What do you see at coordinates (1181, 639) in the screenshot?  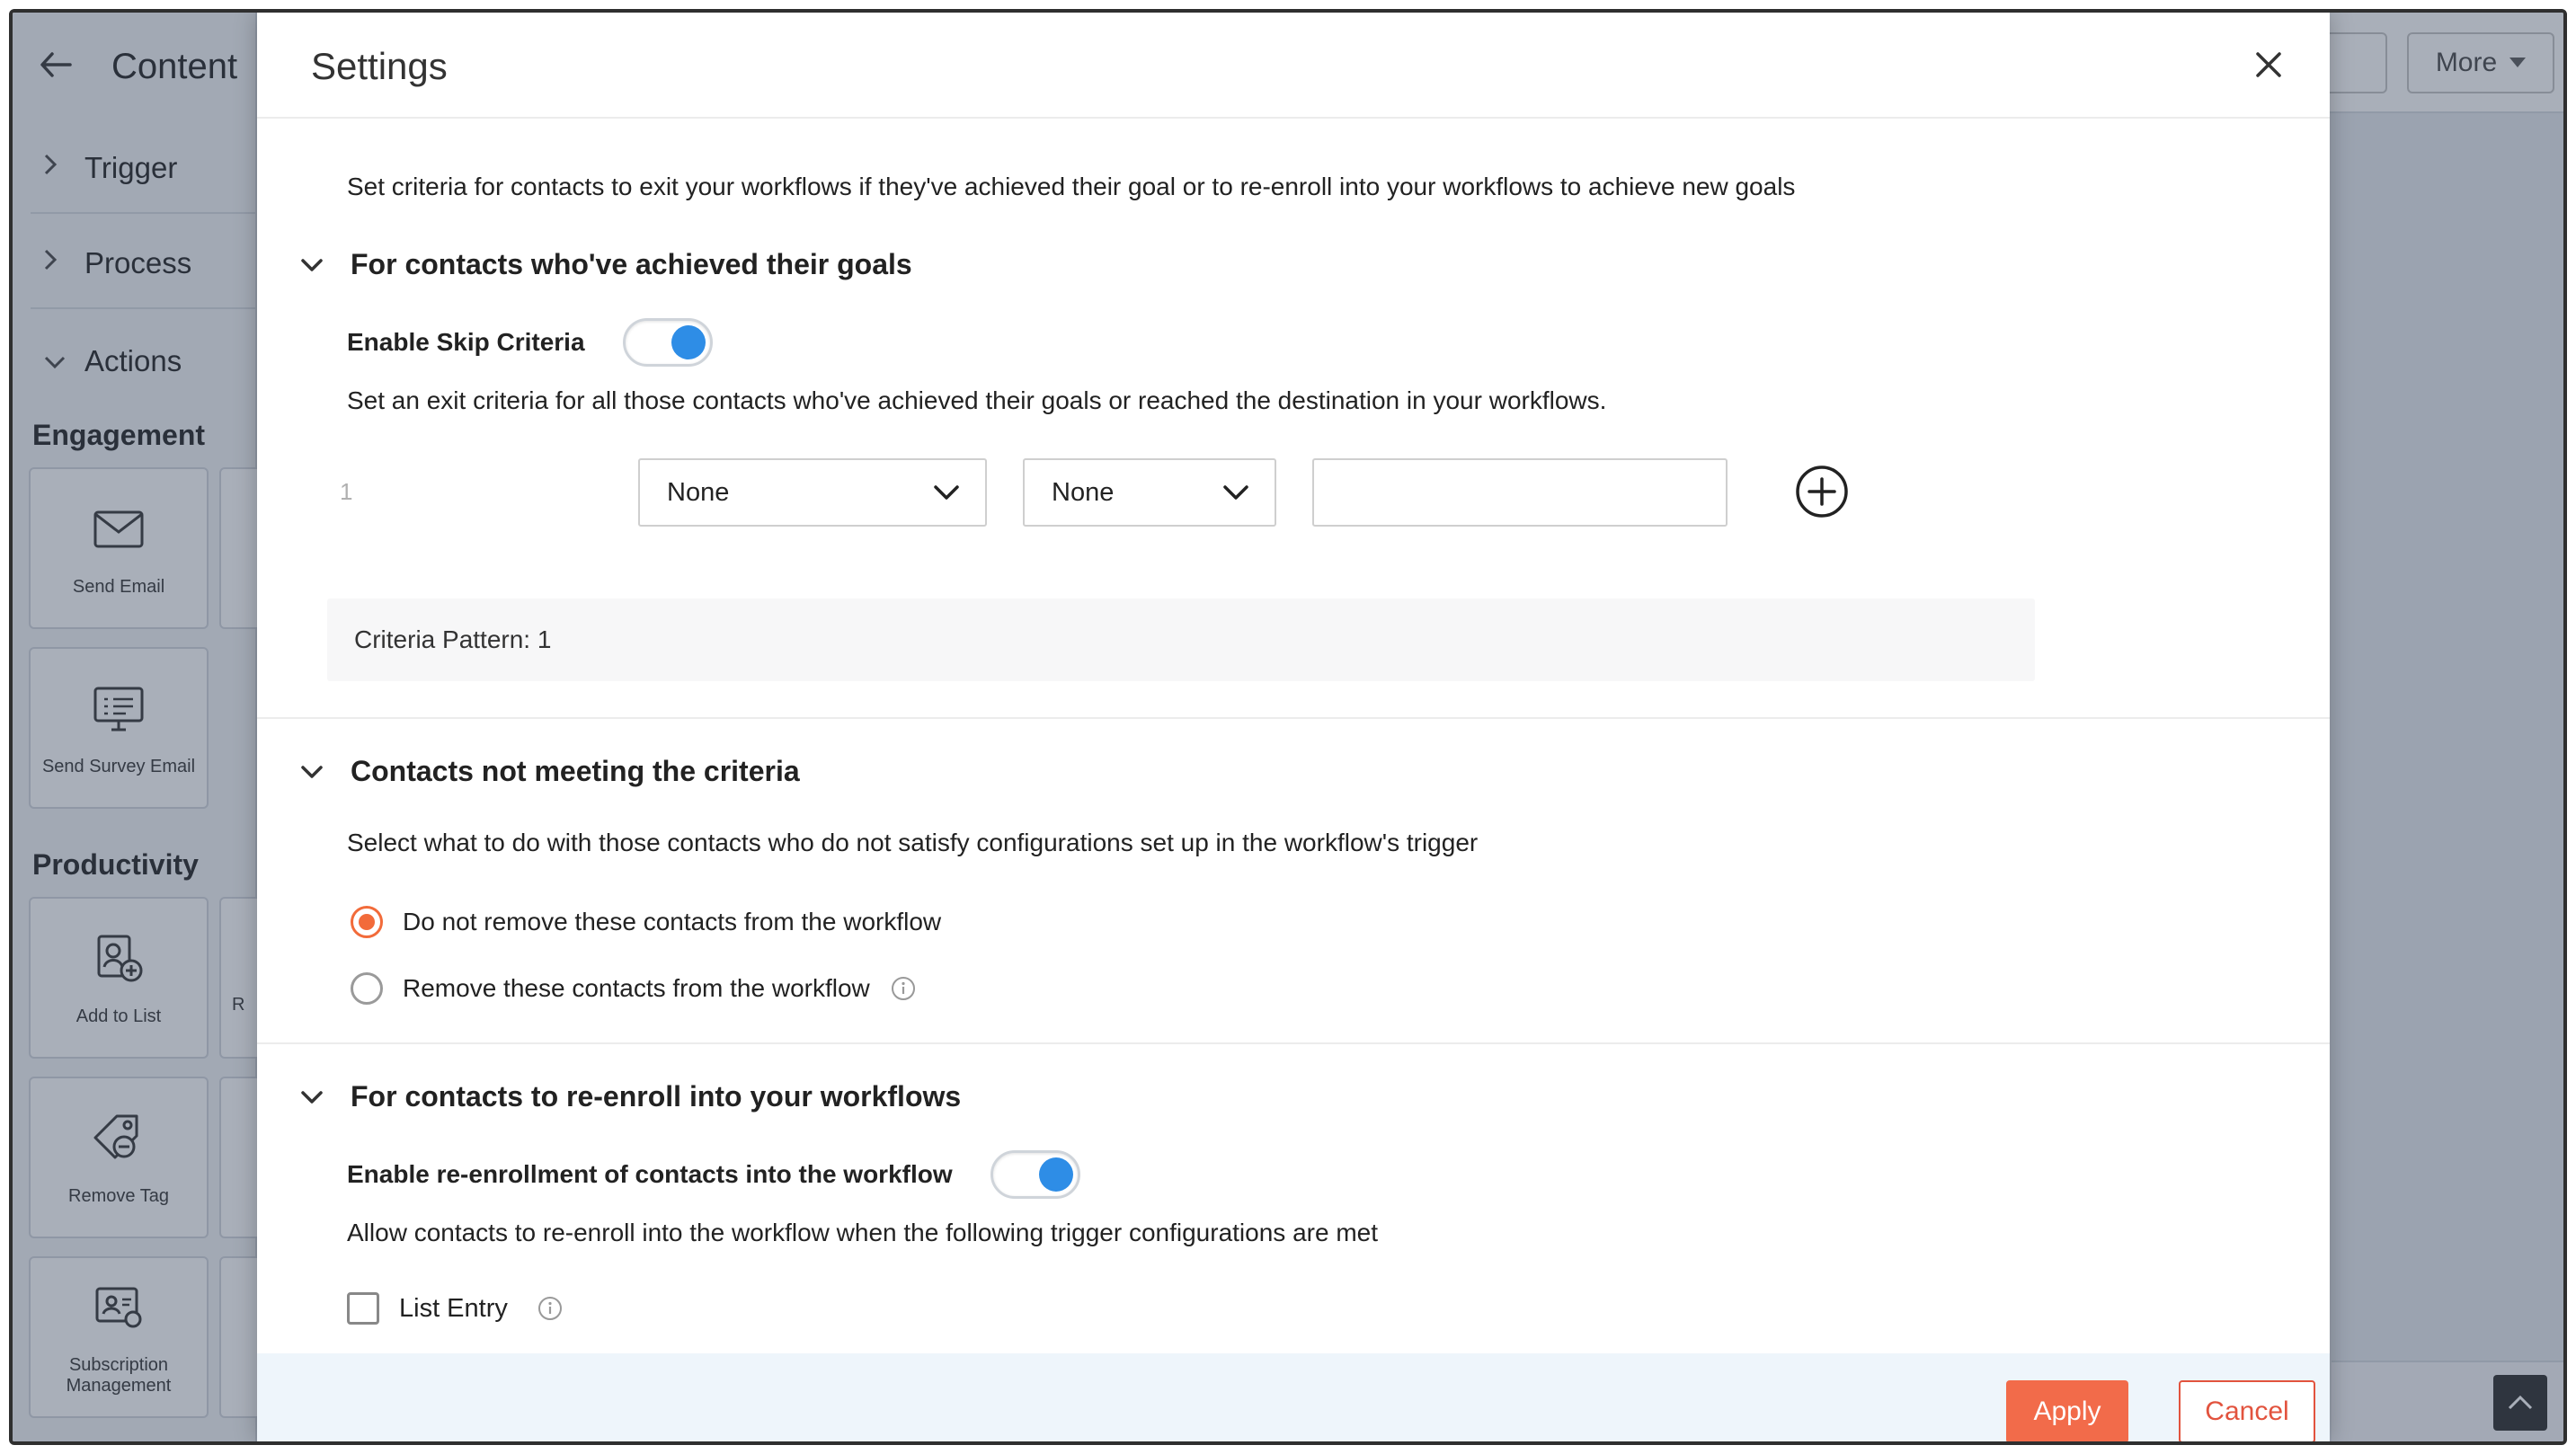 I see `criteria-pattern-box: Criteria Pattern: 1` at bounding box center [1181, 639].